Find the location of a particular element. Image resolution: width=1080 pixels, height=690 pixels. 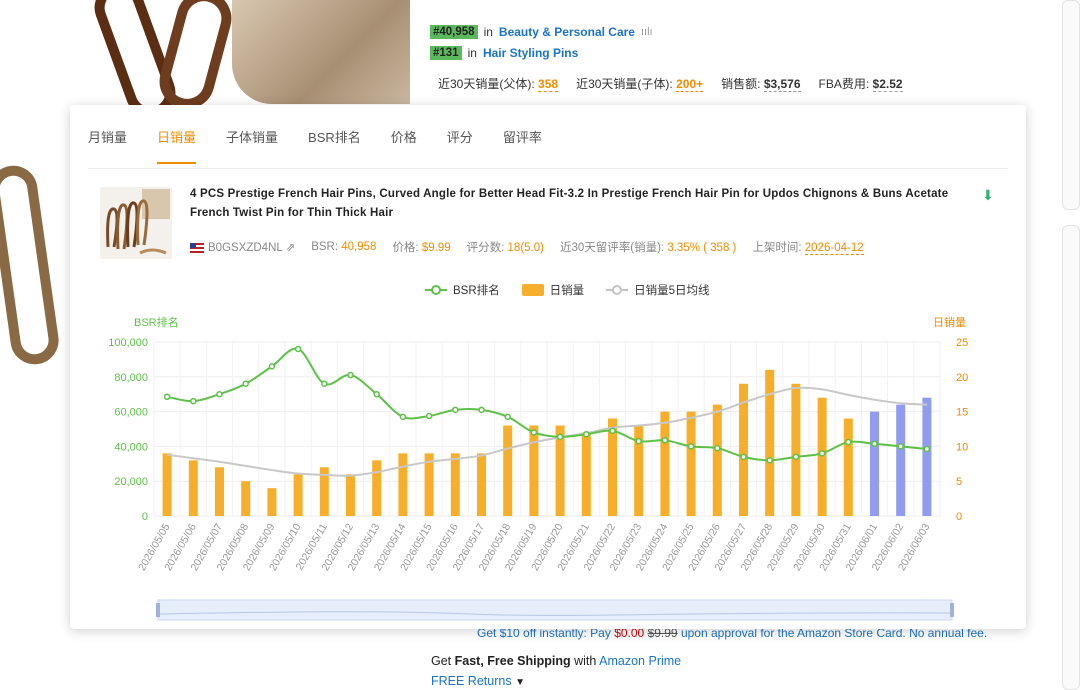

bar-chart-icon: ıılı is located at coordinates (647, 32).